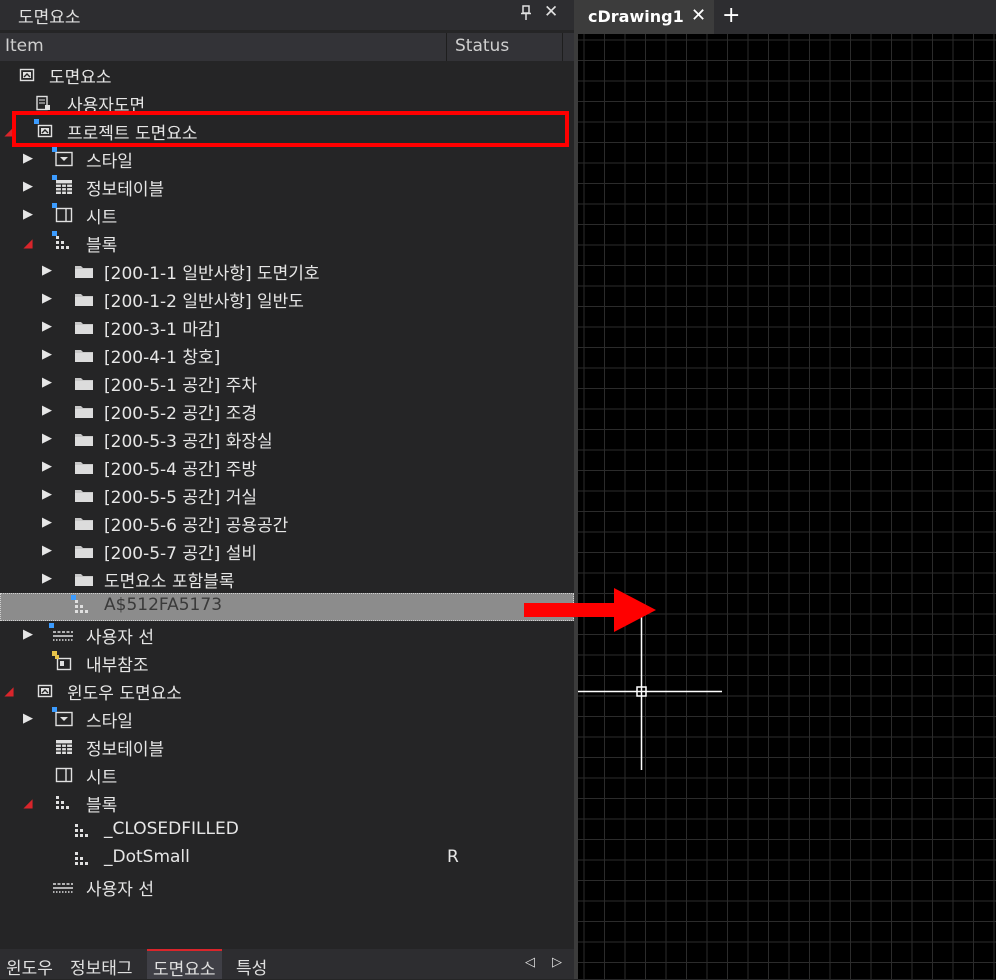 Image resolution: width=996 pixels, height=980 pixels. What do you see at coordinates (184, 964) in the screenshot?
I see `tab-drawing-elements: 도면요소` at bounding box center [184, 964].